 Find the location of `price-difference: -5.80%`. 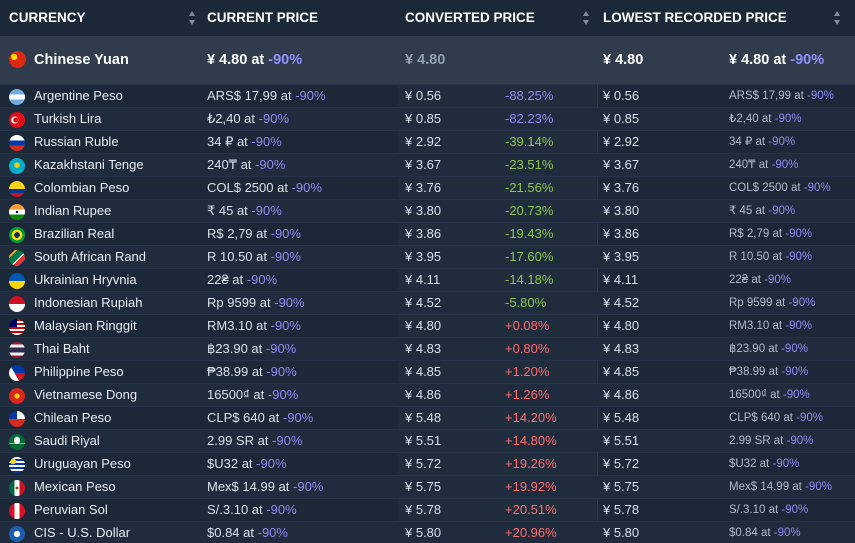

price-difference: -5.80% is located at coordinates (526, 302).